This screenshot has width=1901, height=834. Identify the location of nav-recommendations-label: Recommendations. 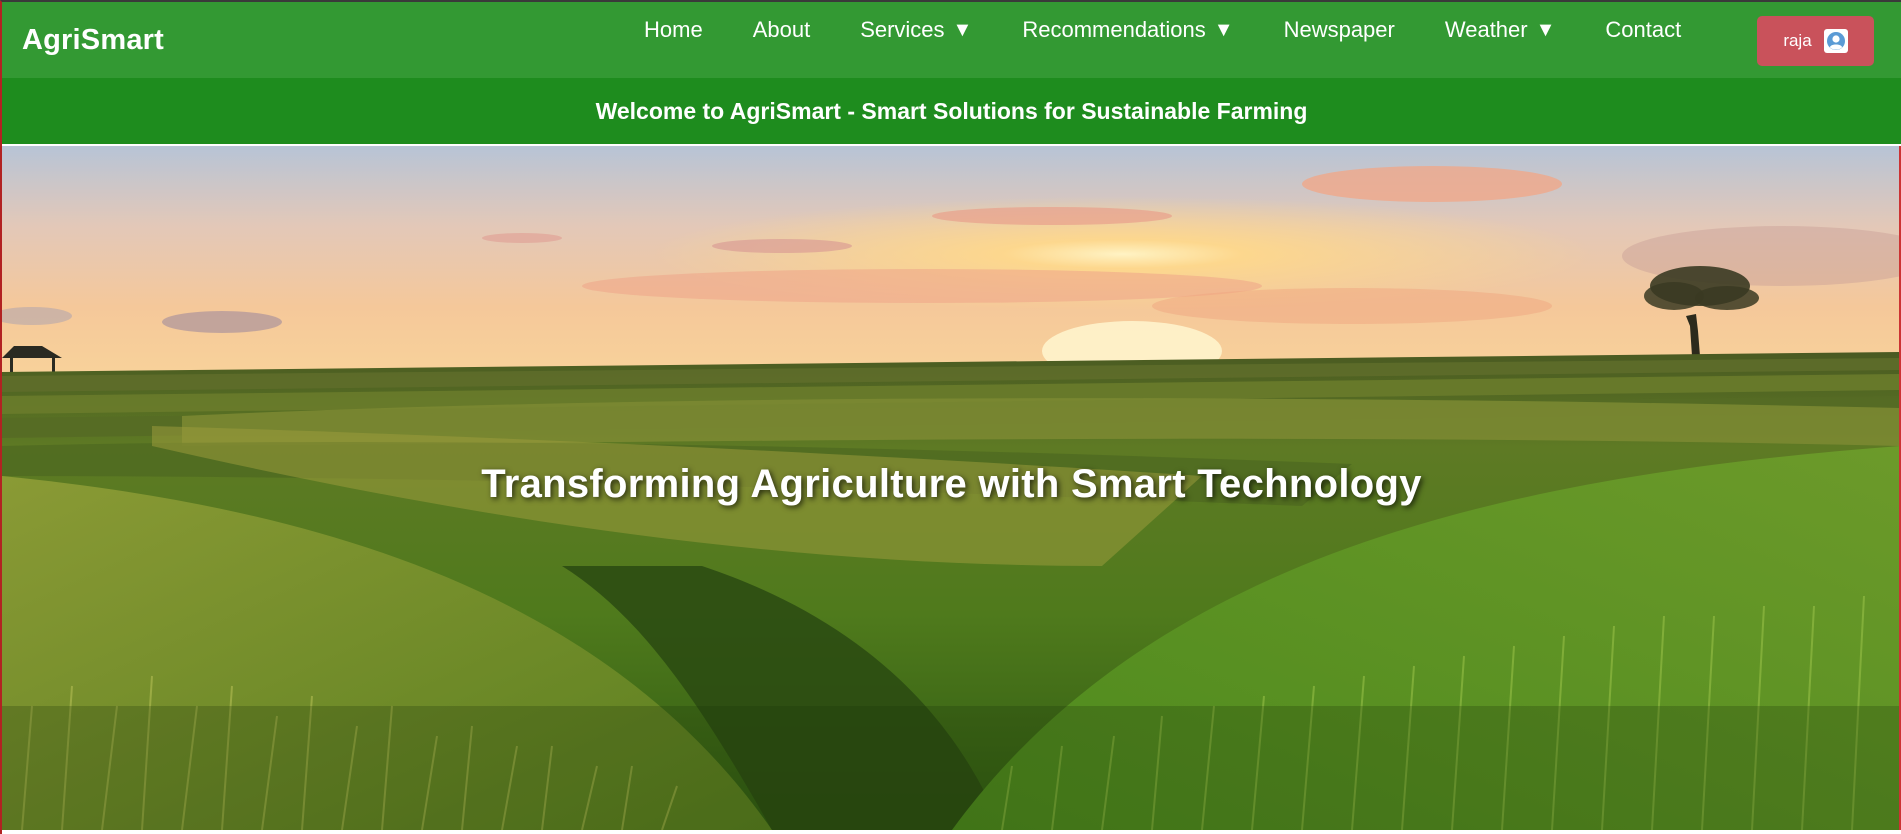
(1114, 29).